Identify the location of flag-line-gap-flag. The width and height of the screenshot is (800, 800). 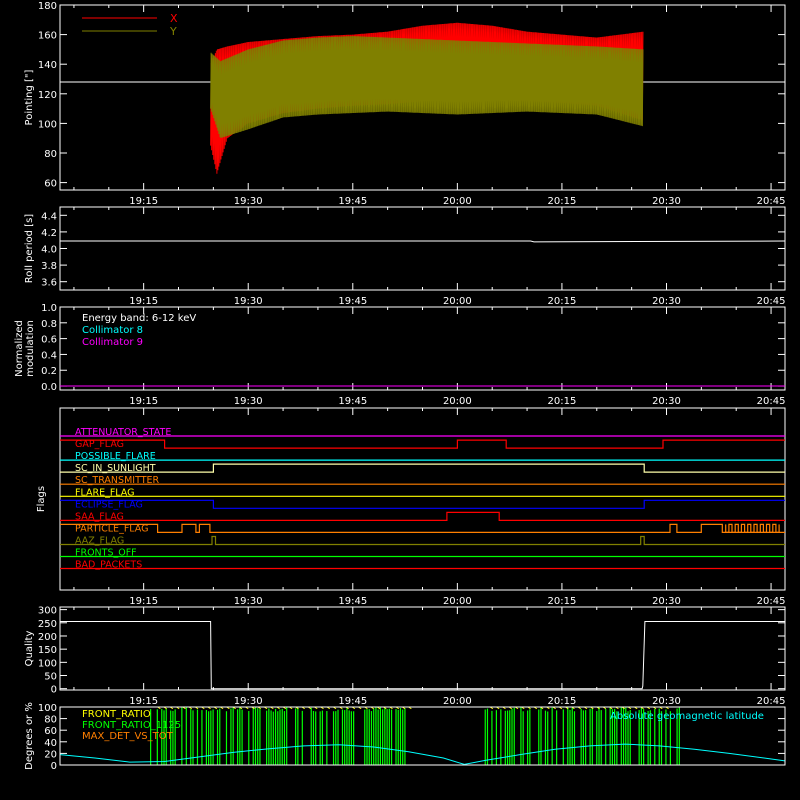
(422, 444).